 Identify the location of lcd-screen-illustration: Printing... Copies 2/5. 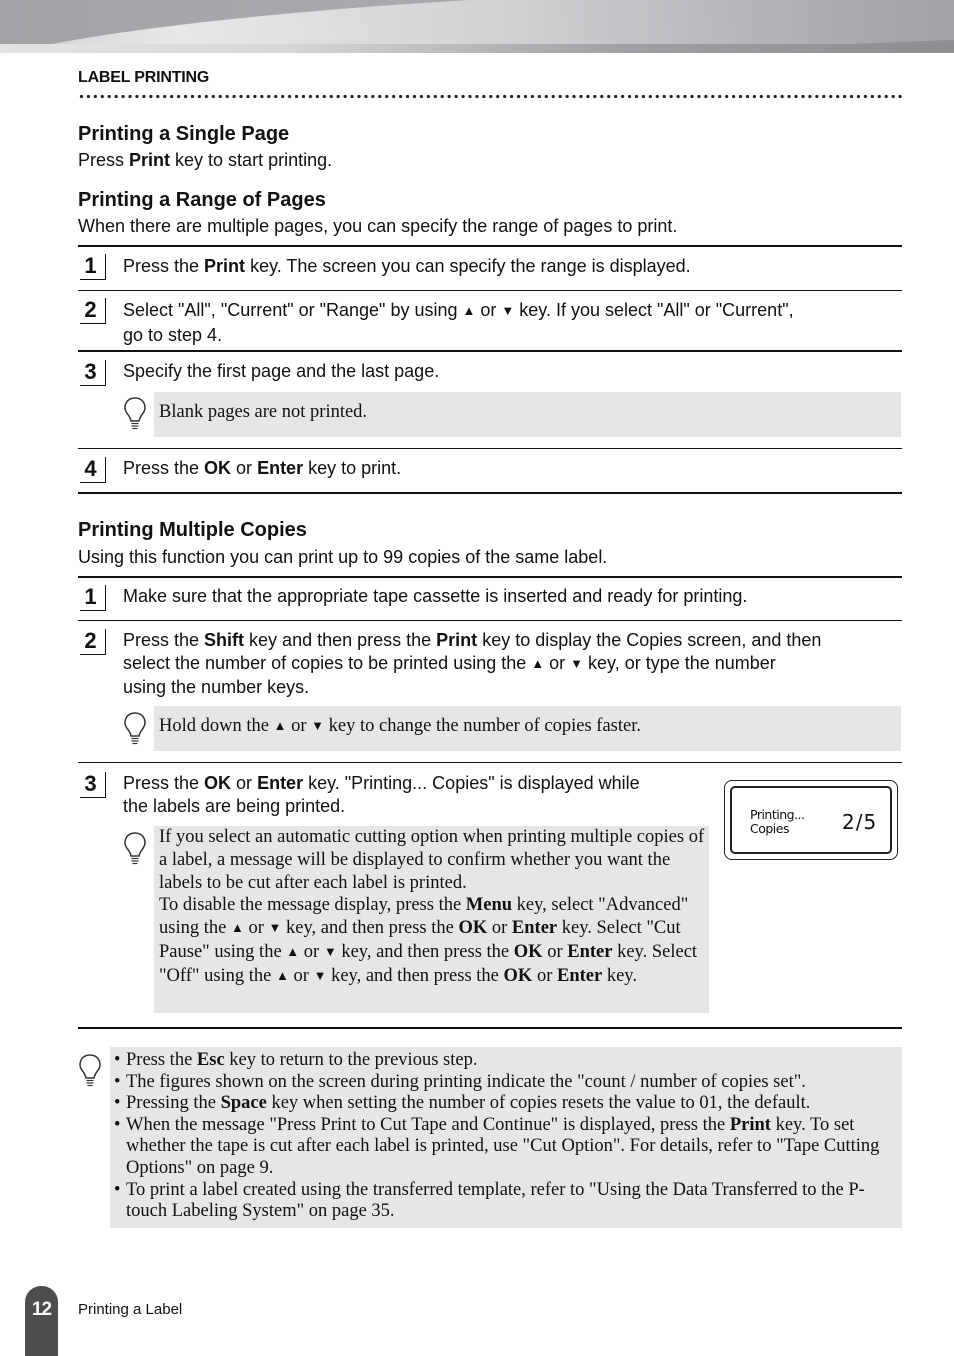
(811, 820).